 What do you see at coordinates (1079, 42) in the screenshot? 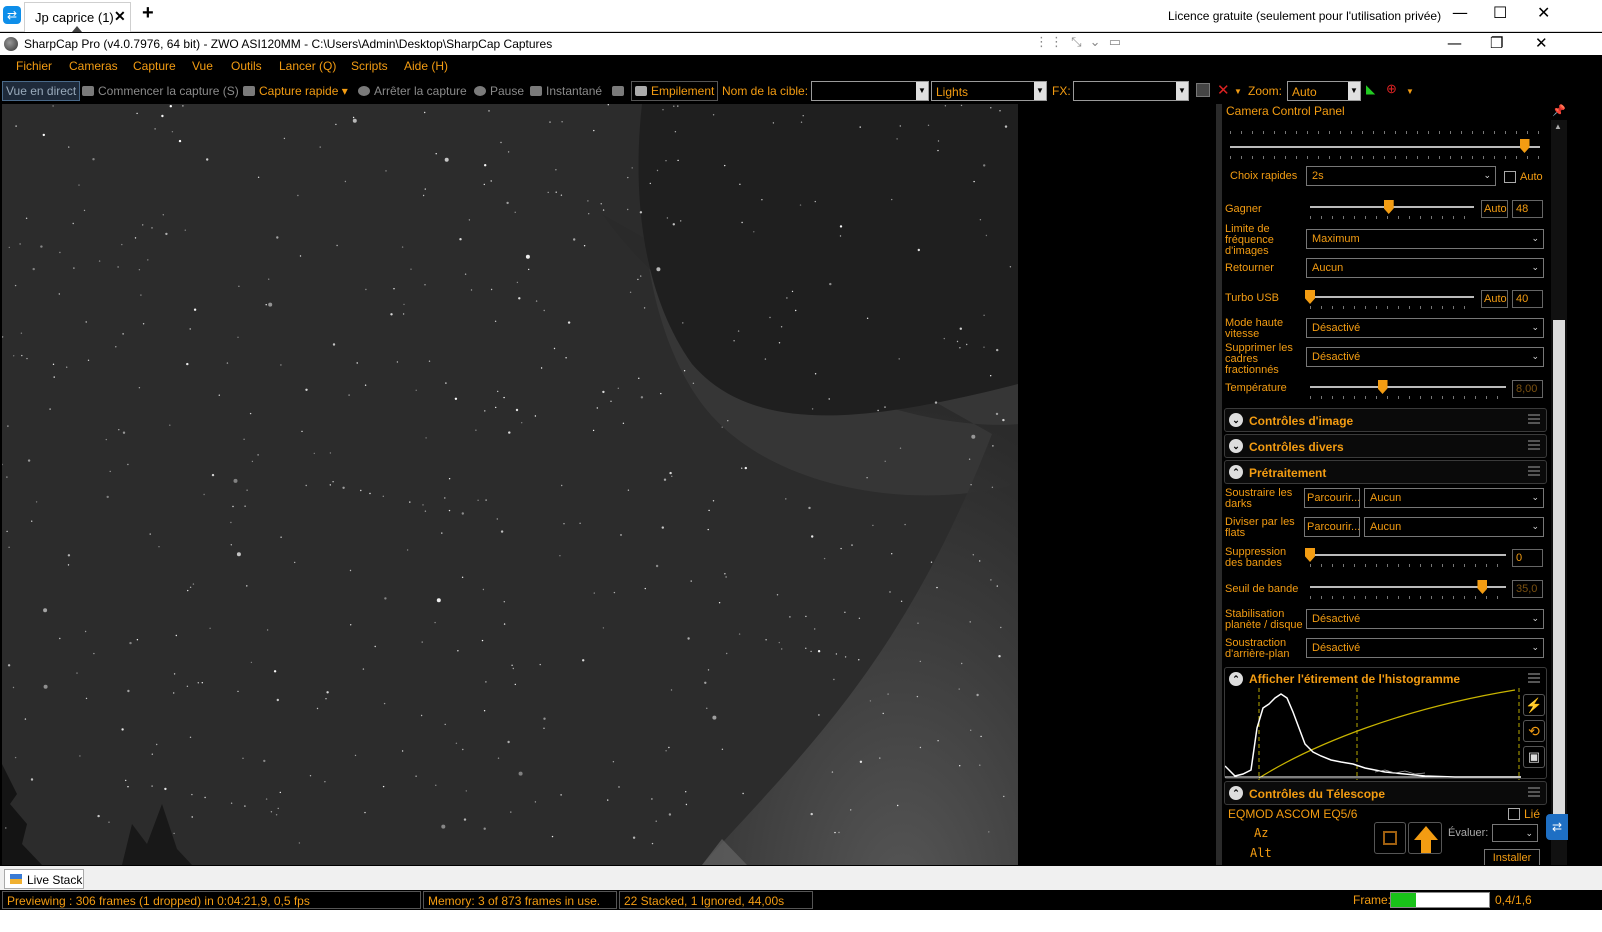
I see `remote-toolbar-icons: ⋮⋮ ⤡ ⌄ ▭` at bounding box center [1079, 42].